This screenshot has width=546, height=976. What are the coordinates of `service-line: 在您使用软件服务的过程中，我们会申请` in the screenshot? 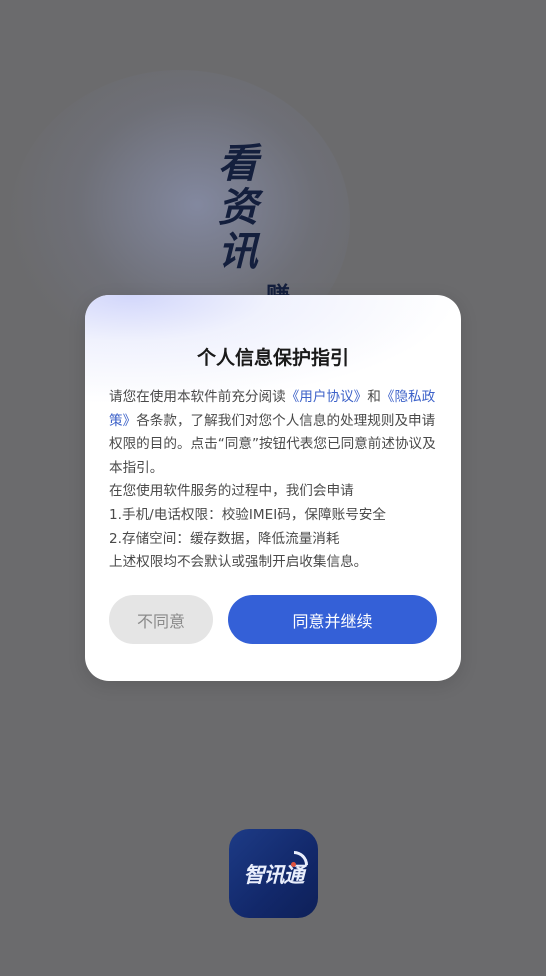 It's located at (231, 491).